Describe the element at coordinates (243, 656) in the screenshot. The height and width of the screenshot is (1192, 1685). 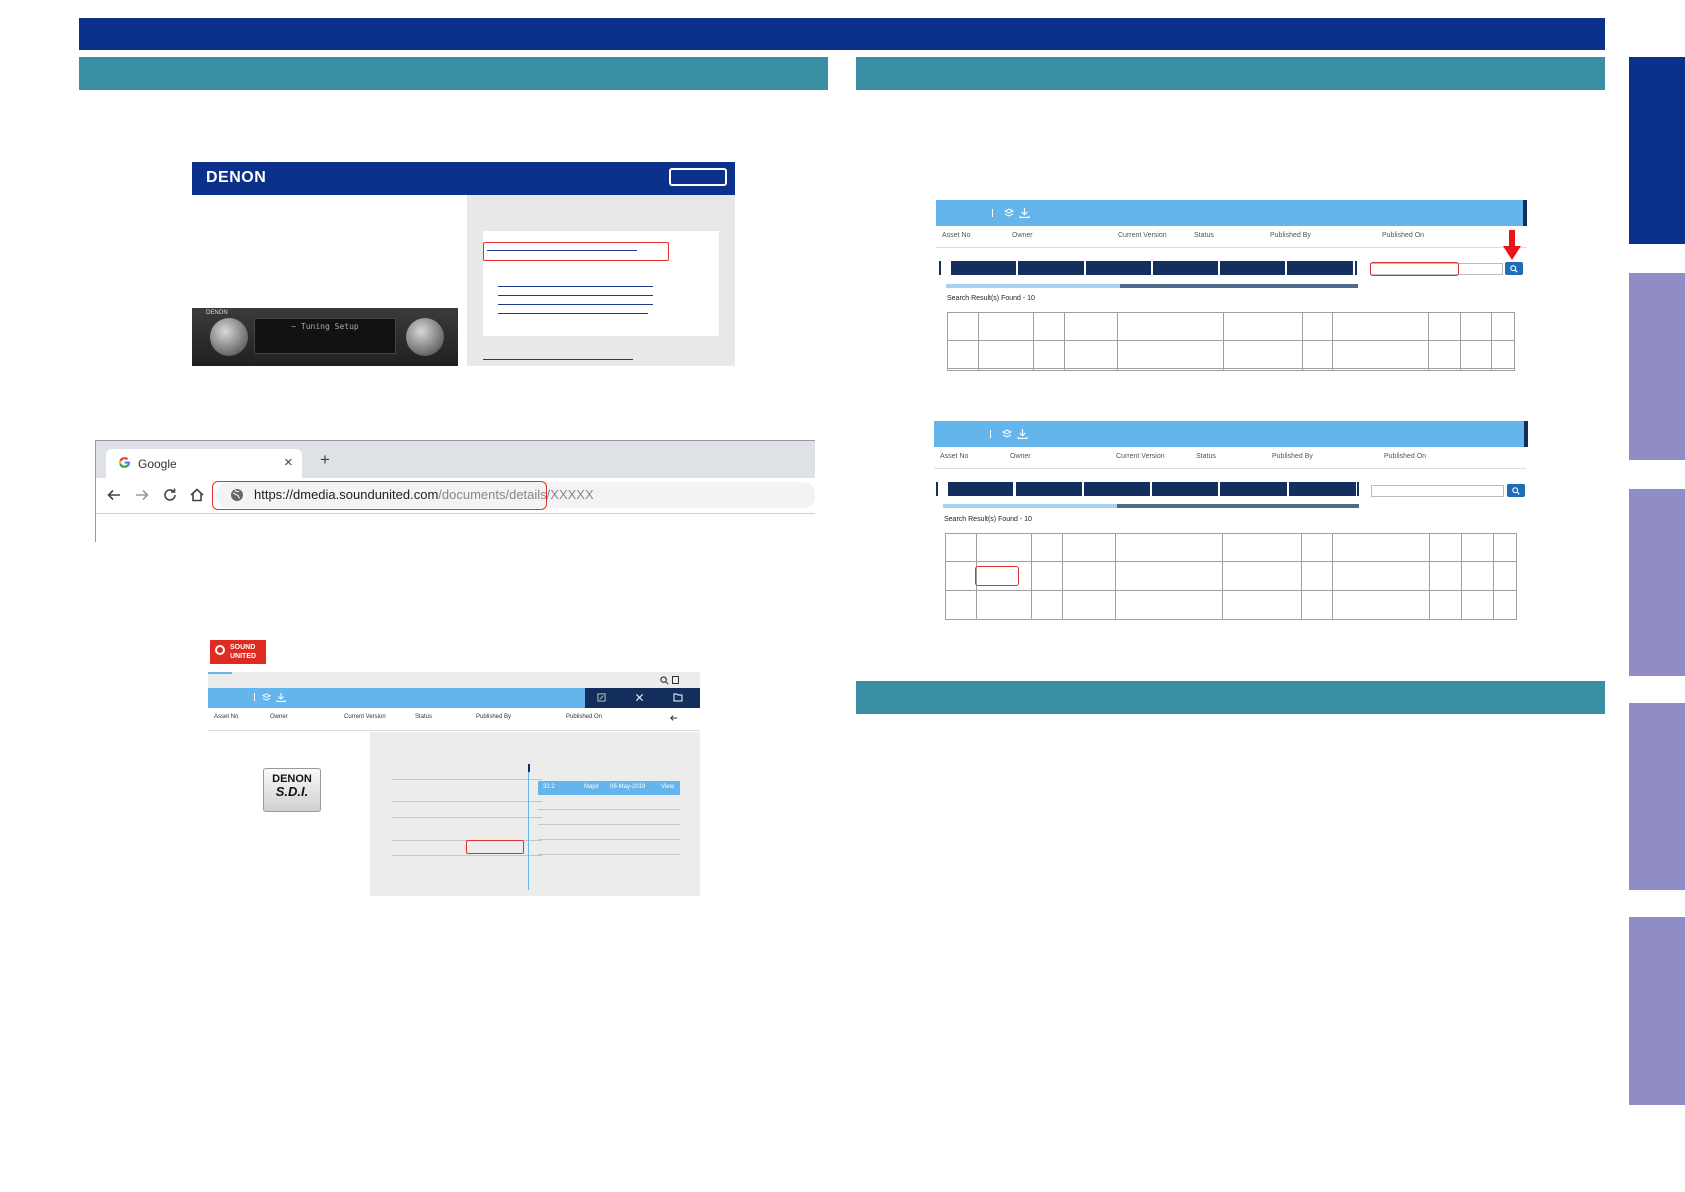
I see `logo-line-2: UNITED` at that location.